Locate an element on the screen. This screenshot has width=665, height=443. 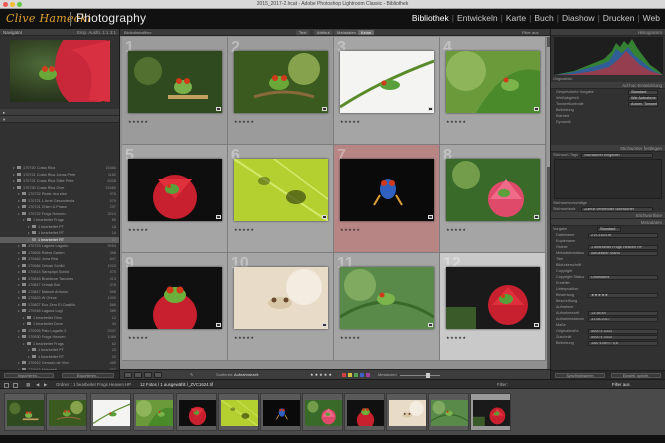
filter-metadata: Metadaten is located at coordinates (346, 32).